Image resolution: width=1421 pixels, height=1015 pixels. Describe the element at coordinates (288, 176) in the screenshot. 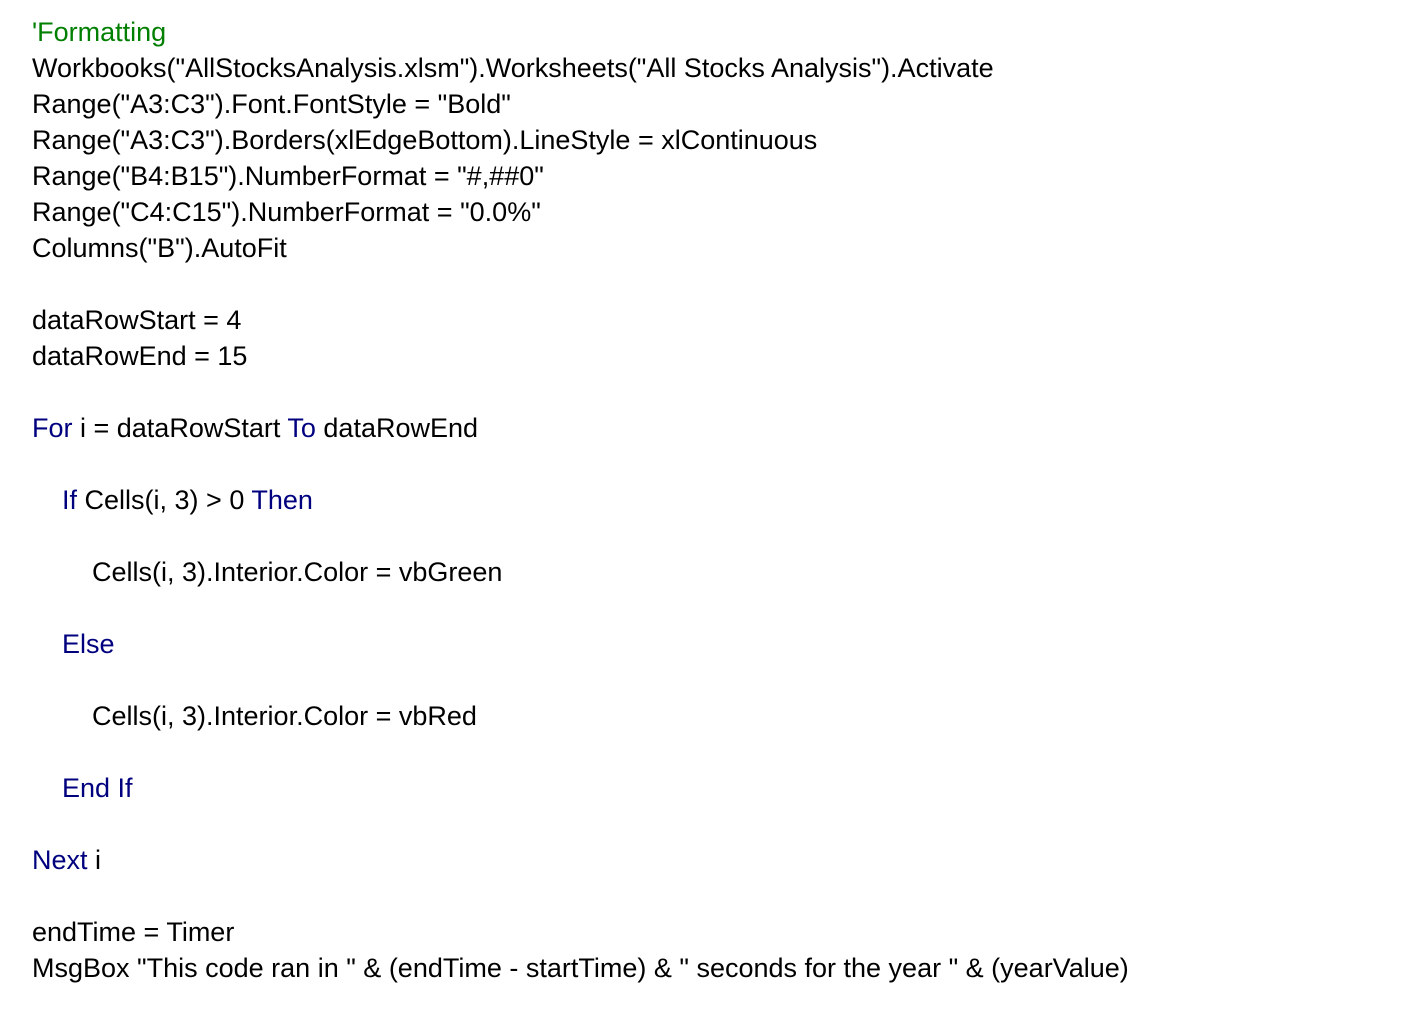

I see `code-token: Range("B4:B15").NumberFormat = "#,##0"` at that location.